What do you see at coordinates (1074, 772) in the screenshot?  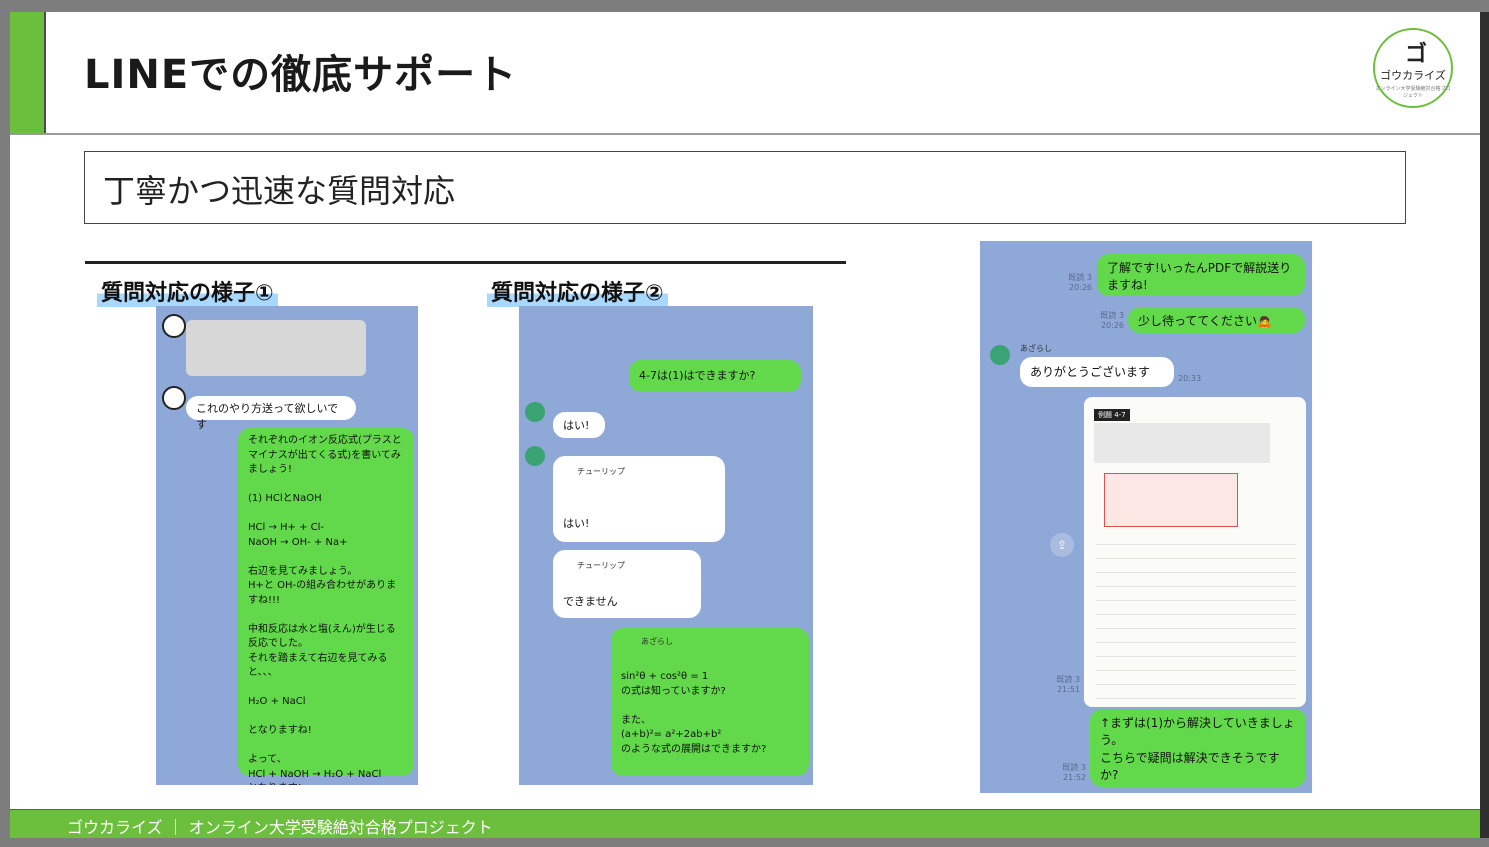 I see `chat3-meta-5: 既読 3 21:52` at bounding box center [1074, 772].